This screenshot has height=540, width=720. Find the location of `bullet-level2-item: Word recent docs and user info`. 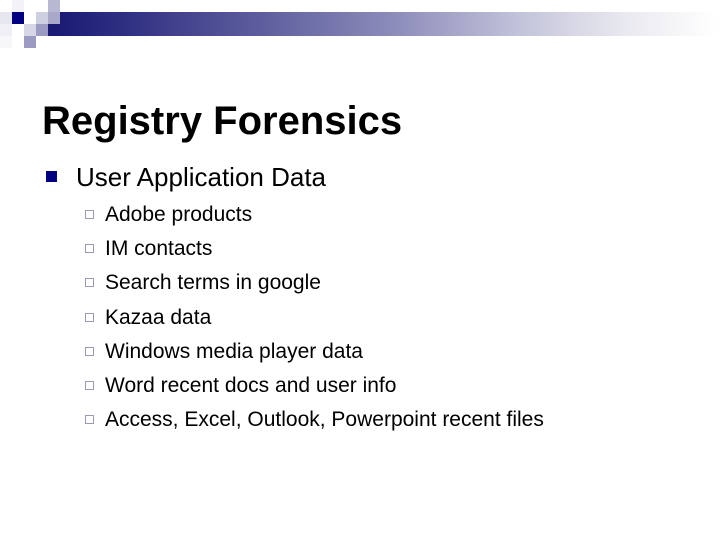

bullet-level2-item: Word recent docs and user info is located at coordinates (367, 386).